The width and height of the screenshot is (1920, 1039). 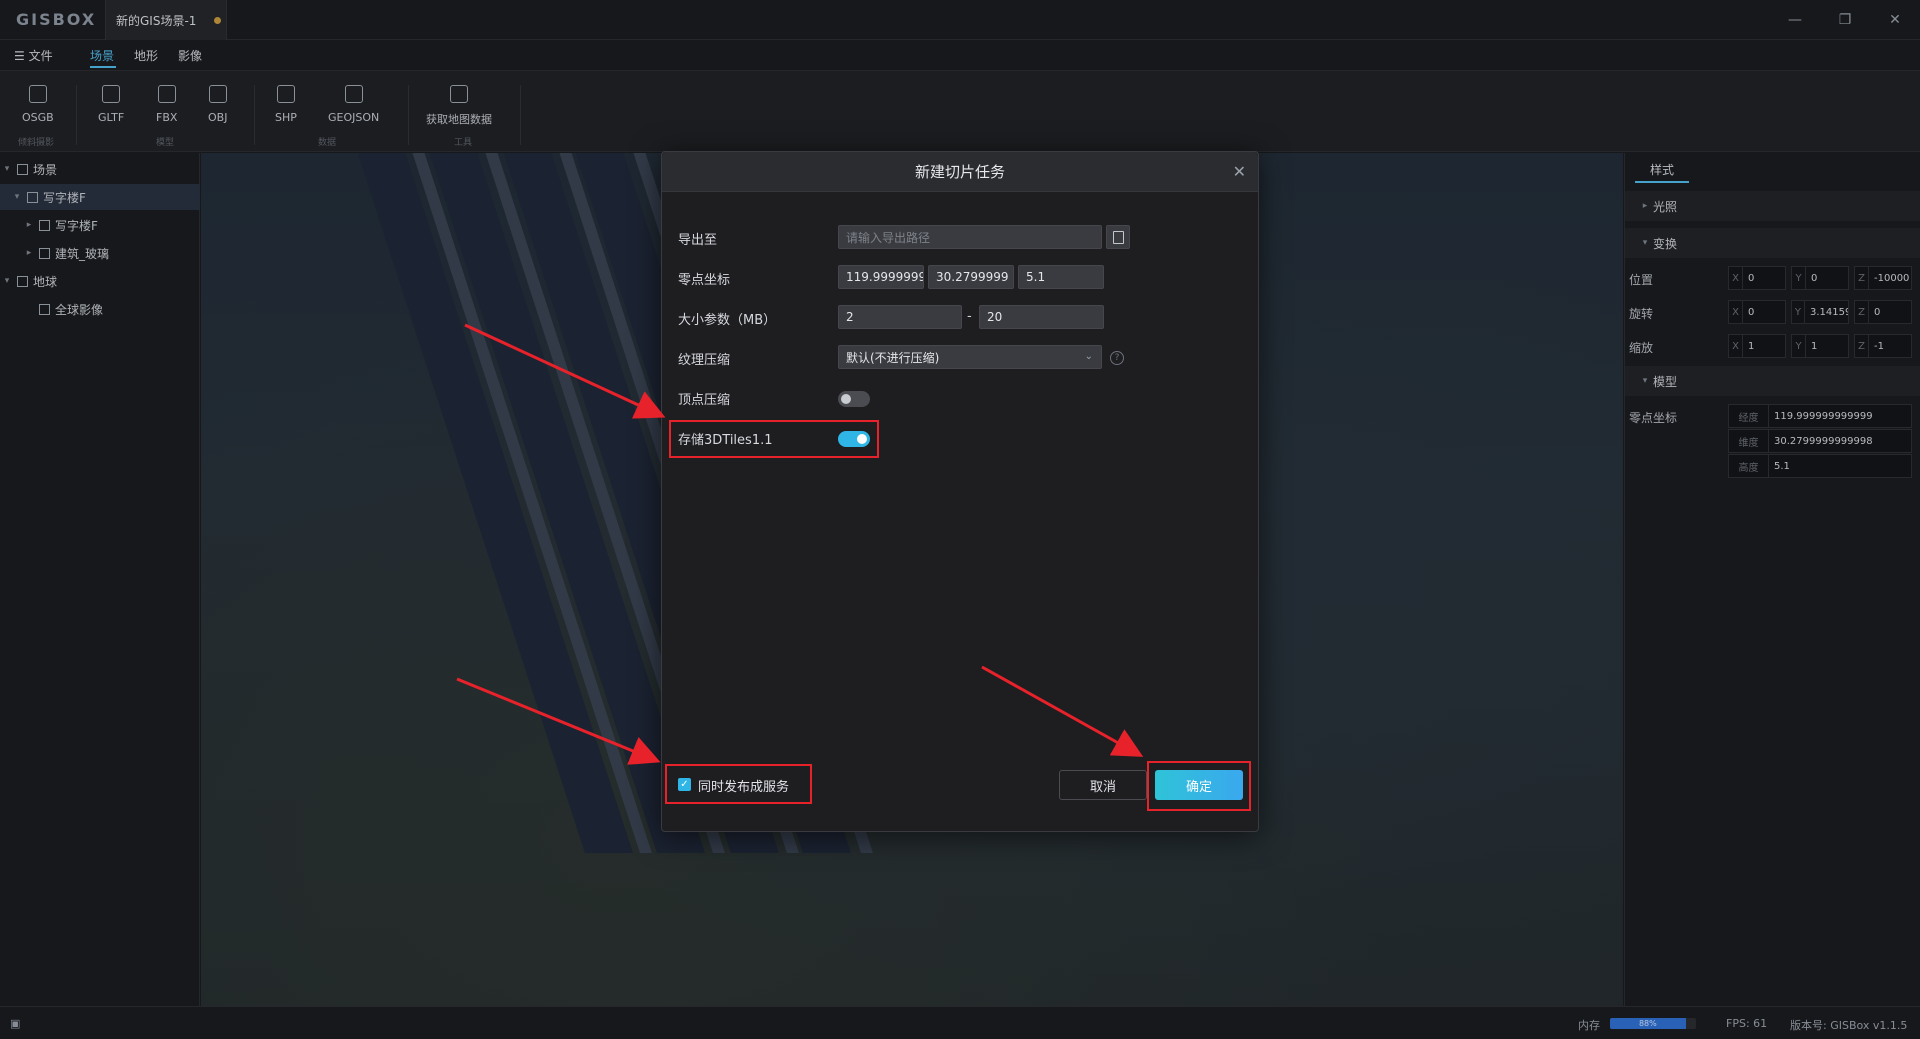 I want to click on help-icon: ?, so click(x=1117, y=358).